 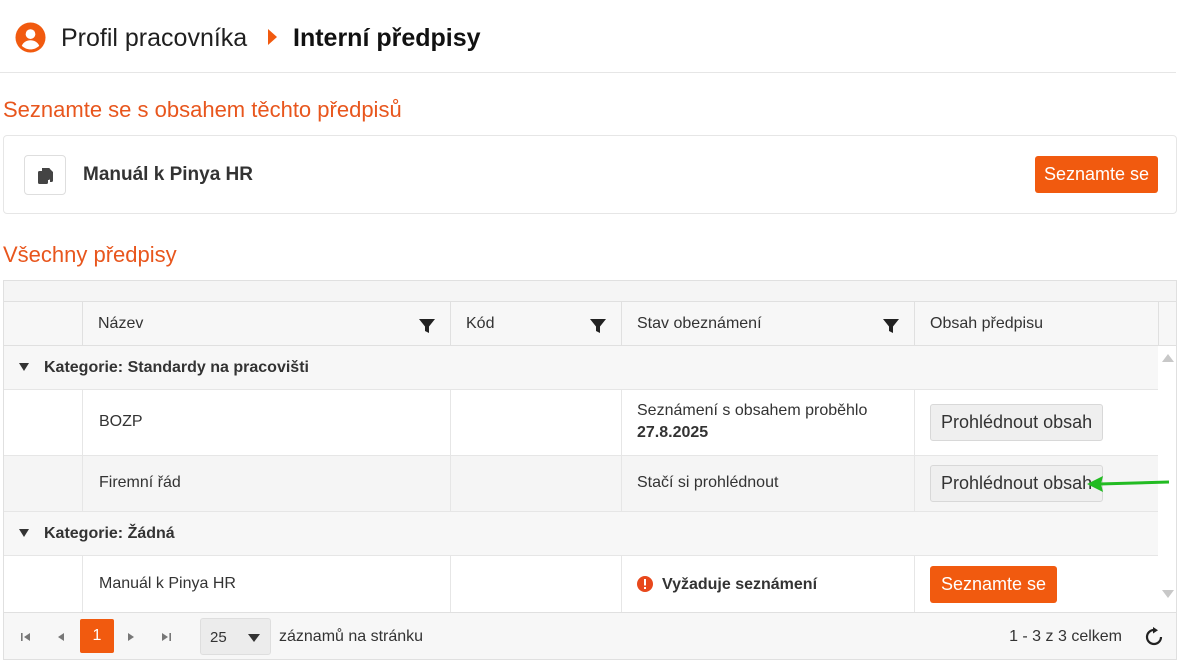 I want to click on grid-header: Název Kód Stav obeznámení Obsah předpisu, so click(x=590, y=324).